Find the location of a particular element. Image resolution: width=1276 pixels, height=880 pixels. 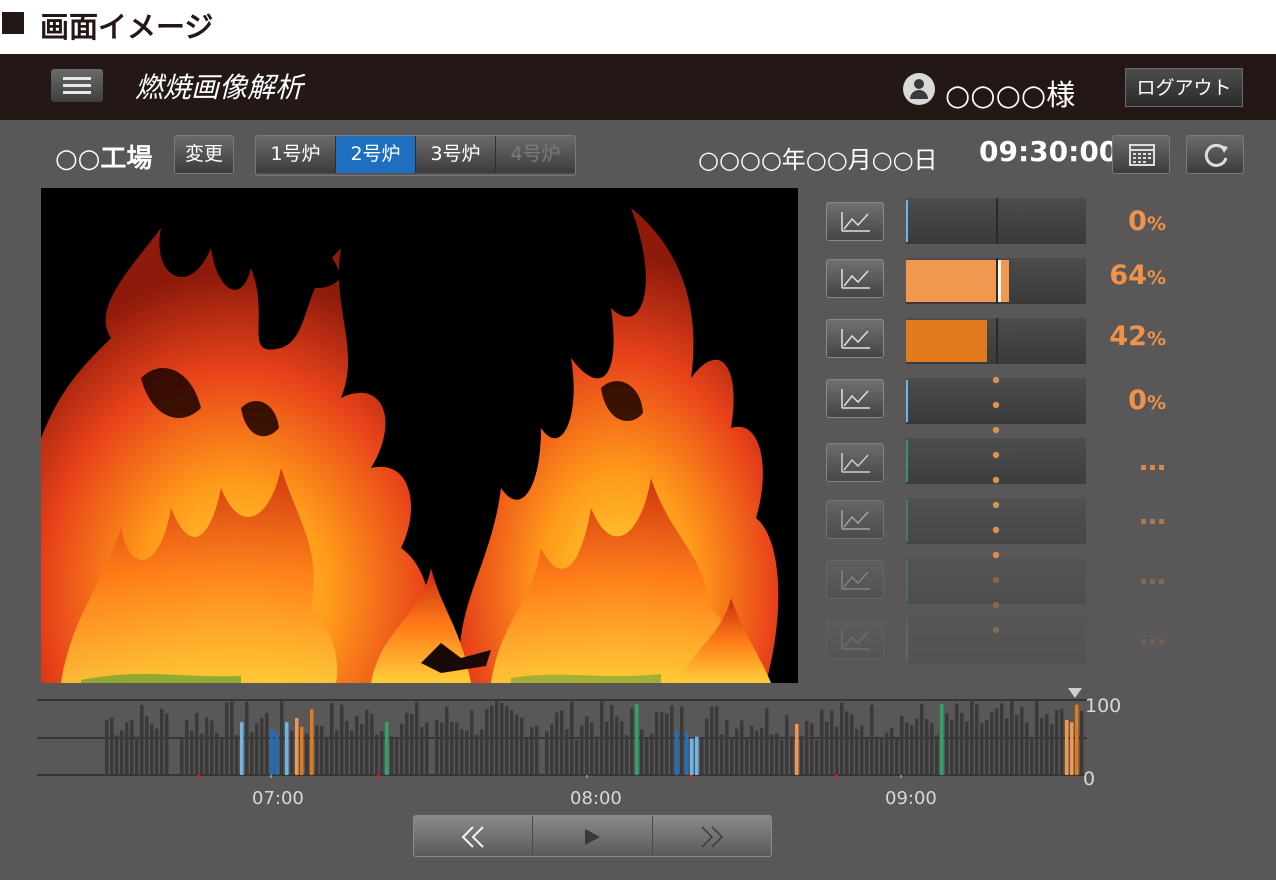

metric-value: 64% is located at coordinates (1137, 275).